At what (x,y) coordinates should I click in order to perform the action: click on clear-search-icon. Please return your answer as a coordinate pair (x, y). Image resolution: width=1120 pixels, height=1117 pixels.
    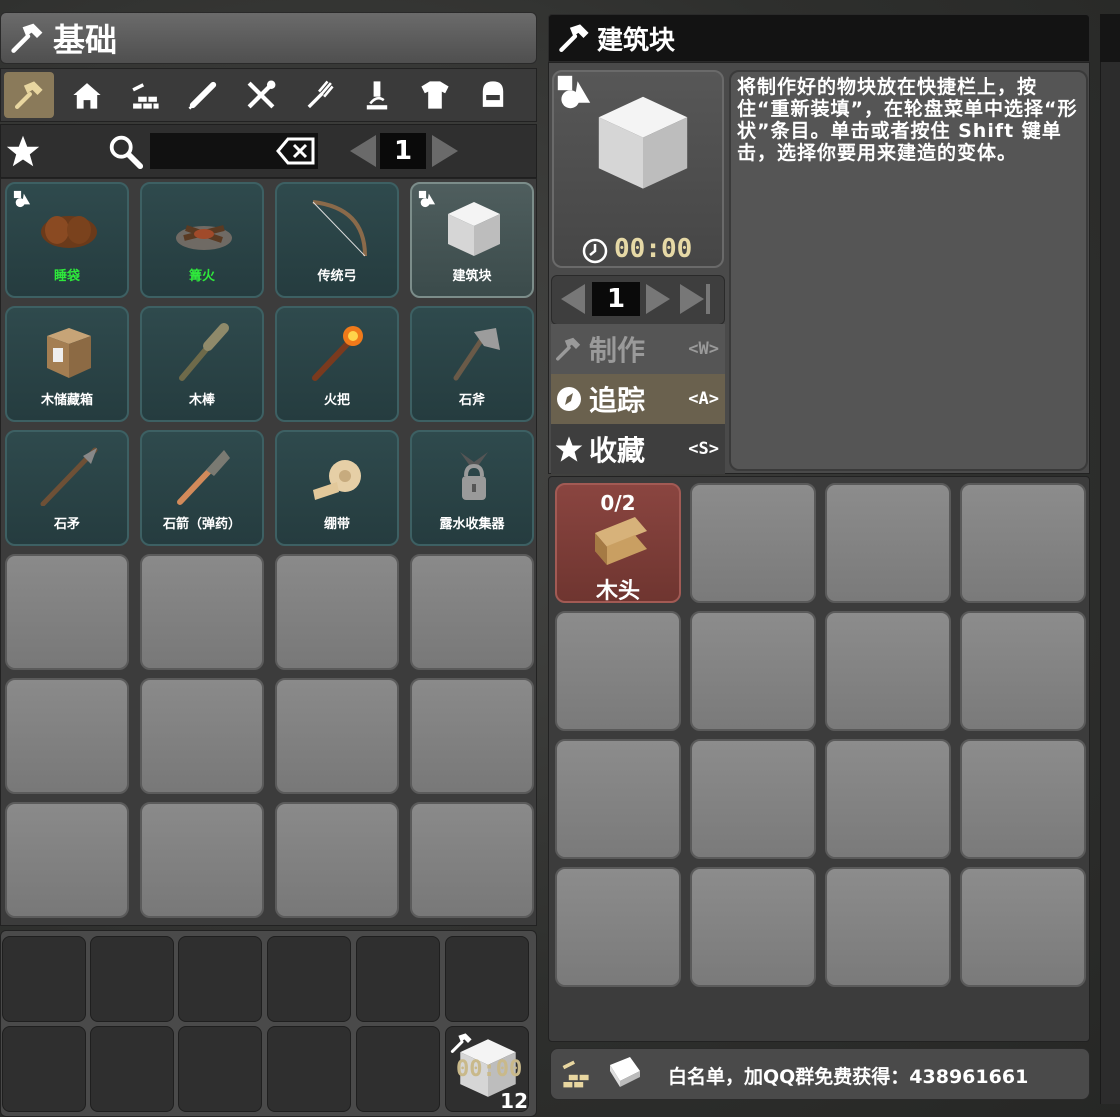
    Looking at the image, I should click on (296, 151).